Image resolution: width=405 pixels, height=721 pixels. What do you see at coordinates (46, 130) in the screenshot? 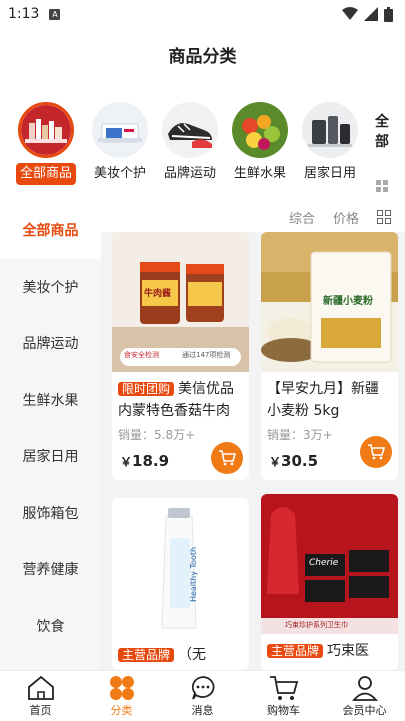
I see `all-products-image` at bounding box center [46, 130].